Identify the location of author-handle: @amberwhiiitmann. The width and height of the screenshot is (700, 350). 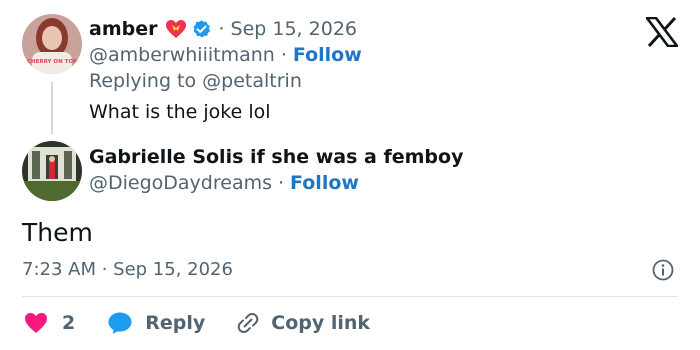
(182, 55).